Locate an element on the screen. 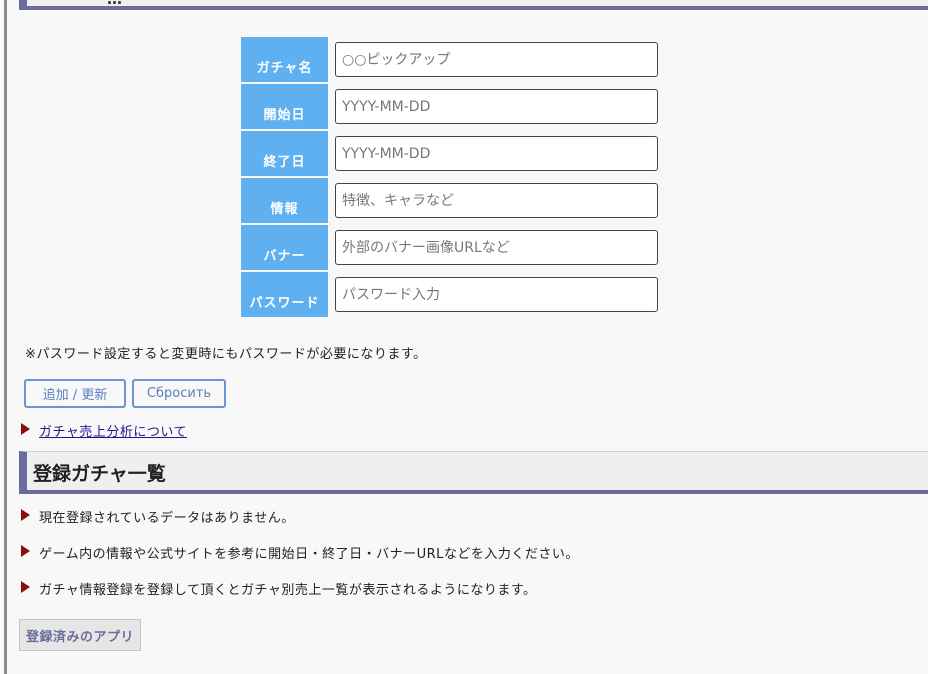 This screenshot has width=928, height=674. end-date-input is located at coordinates (496, 153).